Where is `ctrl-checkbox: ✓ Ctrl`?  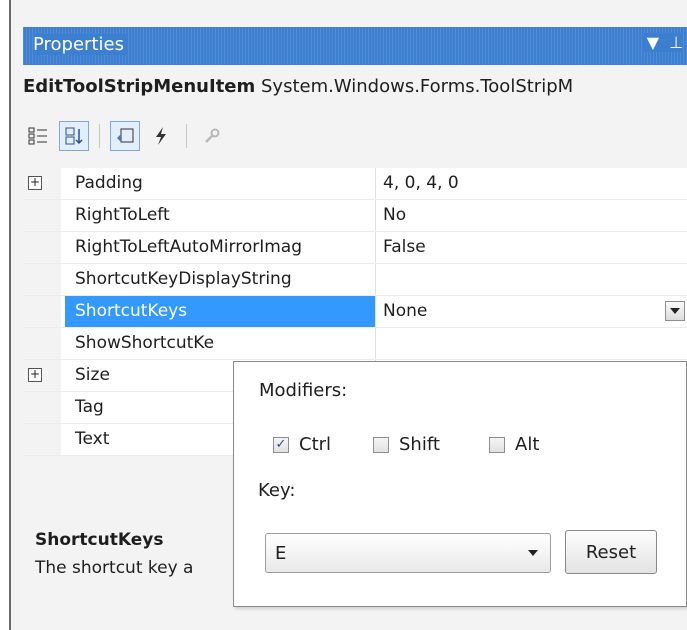
ctrl-checkbox: ✓ Ctrl is located at coordinates (302, 444).